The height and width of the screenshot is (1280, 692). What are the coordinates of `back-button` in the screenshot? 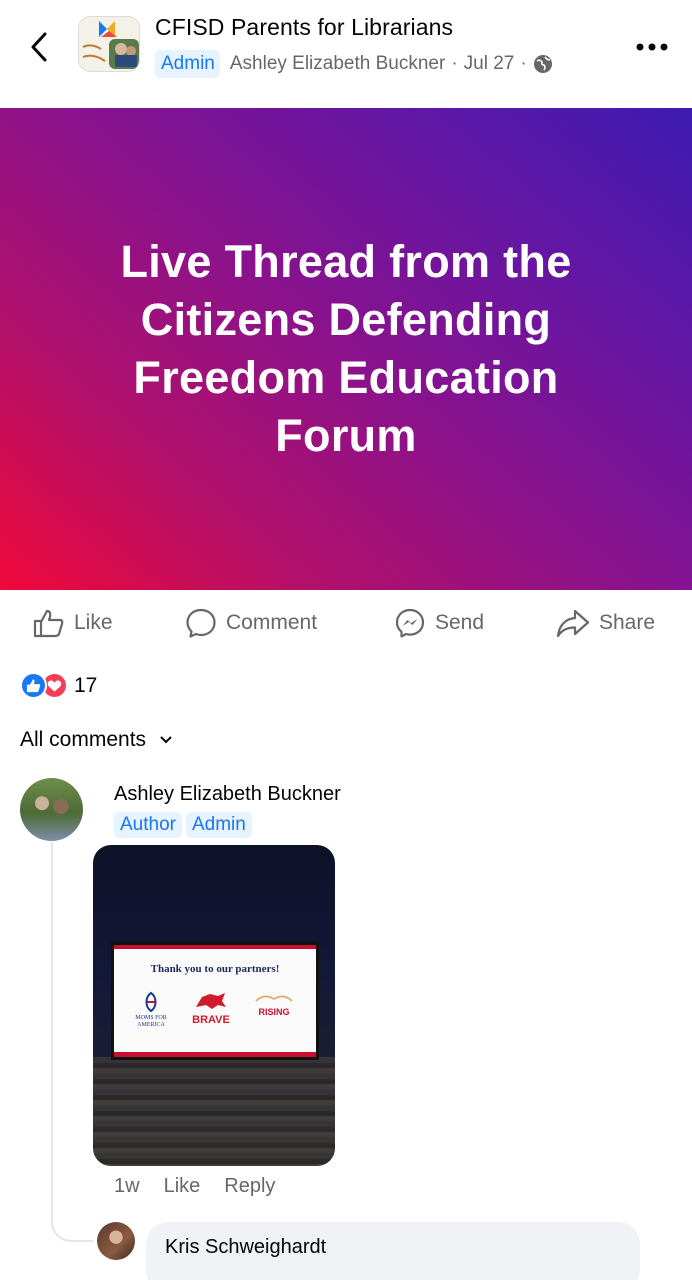 It's located at (39, 47).